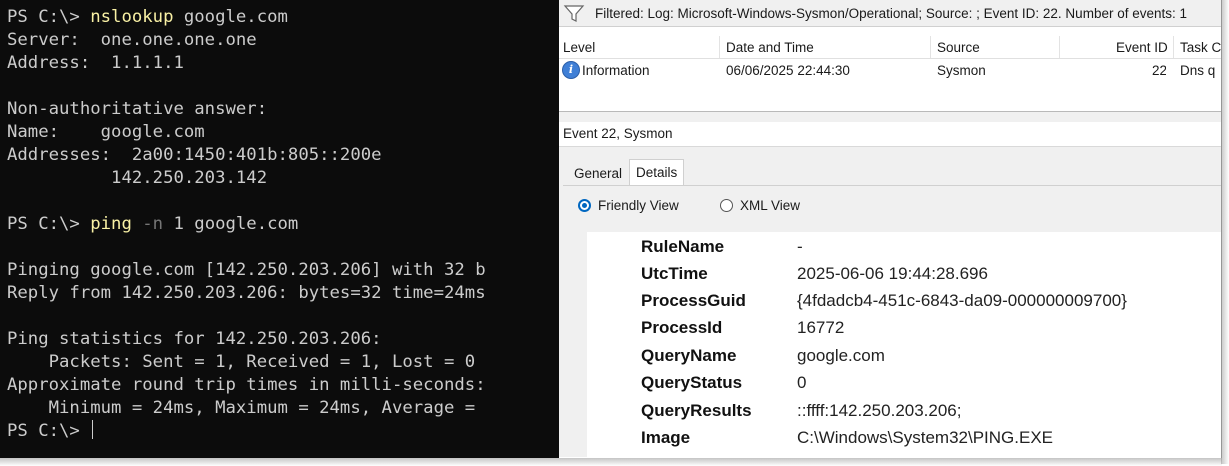 The image size is (1229, 466). I want to click on detail-row: RuleName -, so click(904, 246).